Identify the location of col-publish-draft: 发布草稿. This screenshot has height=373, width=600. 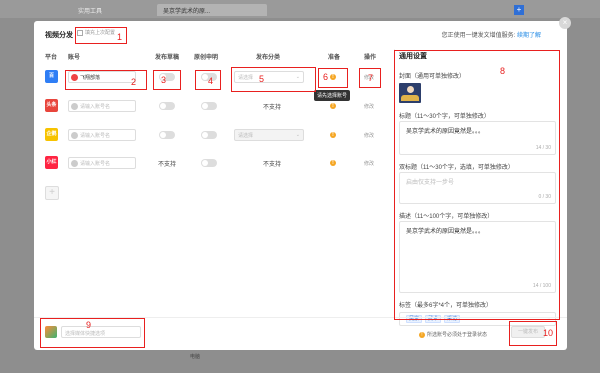
(167, 58).